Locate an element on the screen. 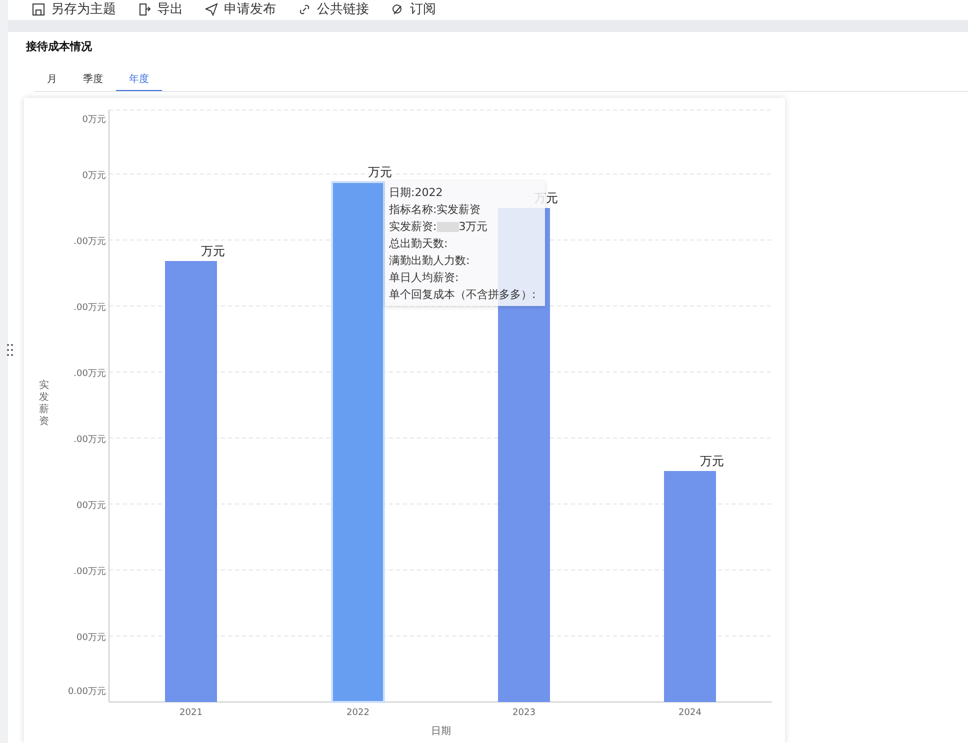  tooltip-text: 指标名称:实发薪资 is located at coordinates (435, 209).